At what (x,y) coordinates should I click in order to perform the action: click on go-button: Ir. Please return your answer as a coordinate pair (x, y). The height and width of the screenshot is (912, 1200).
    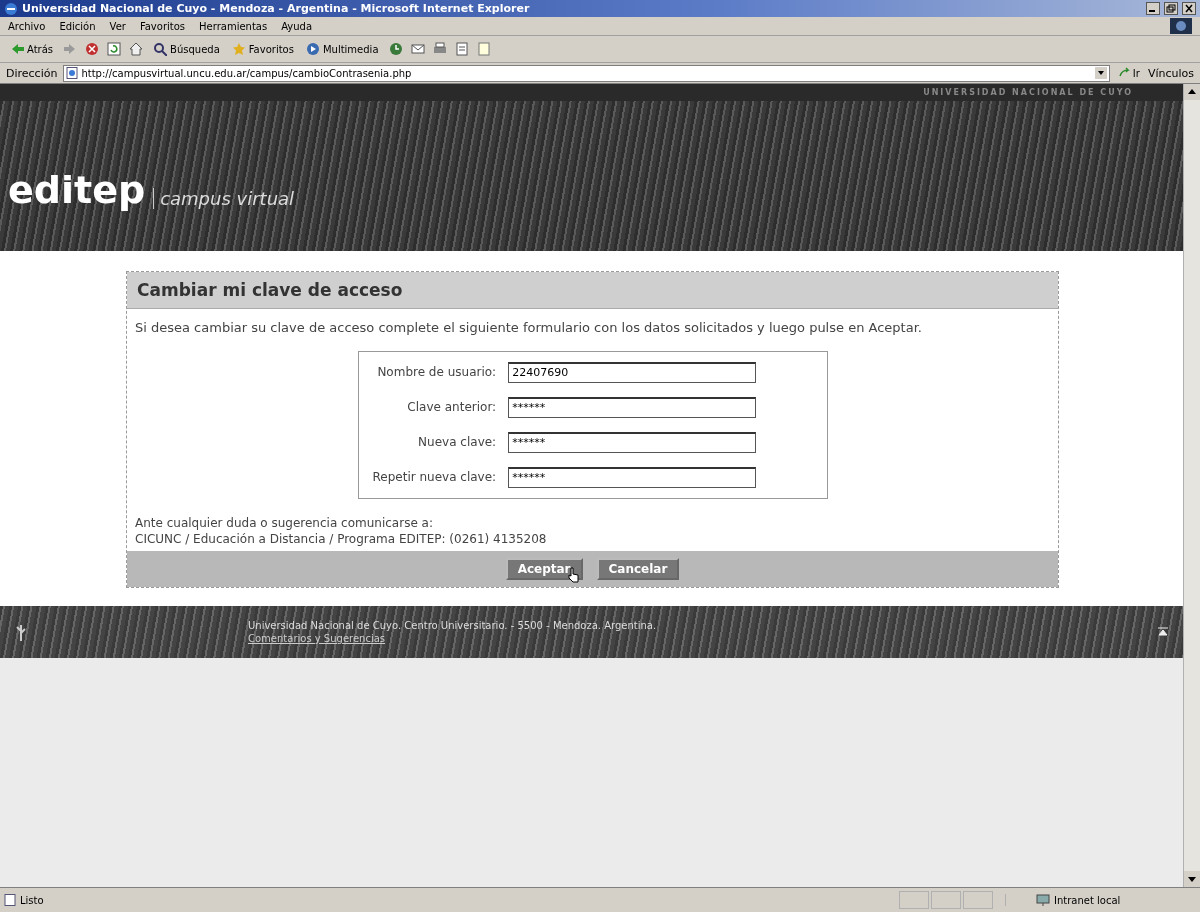
    Looking at the image, I should click on (1128, 73).